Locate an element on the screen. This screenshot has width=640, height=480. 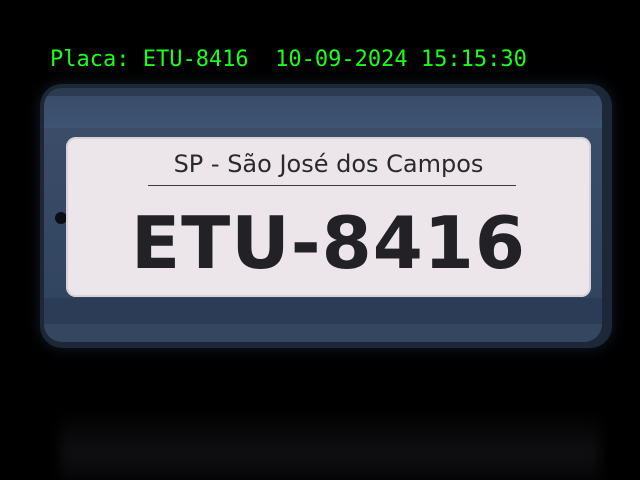
plate-header: SP - São José dos Campos is located at coordinates (328, 164).